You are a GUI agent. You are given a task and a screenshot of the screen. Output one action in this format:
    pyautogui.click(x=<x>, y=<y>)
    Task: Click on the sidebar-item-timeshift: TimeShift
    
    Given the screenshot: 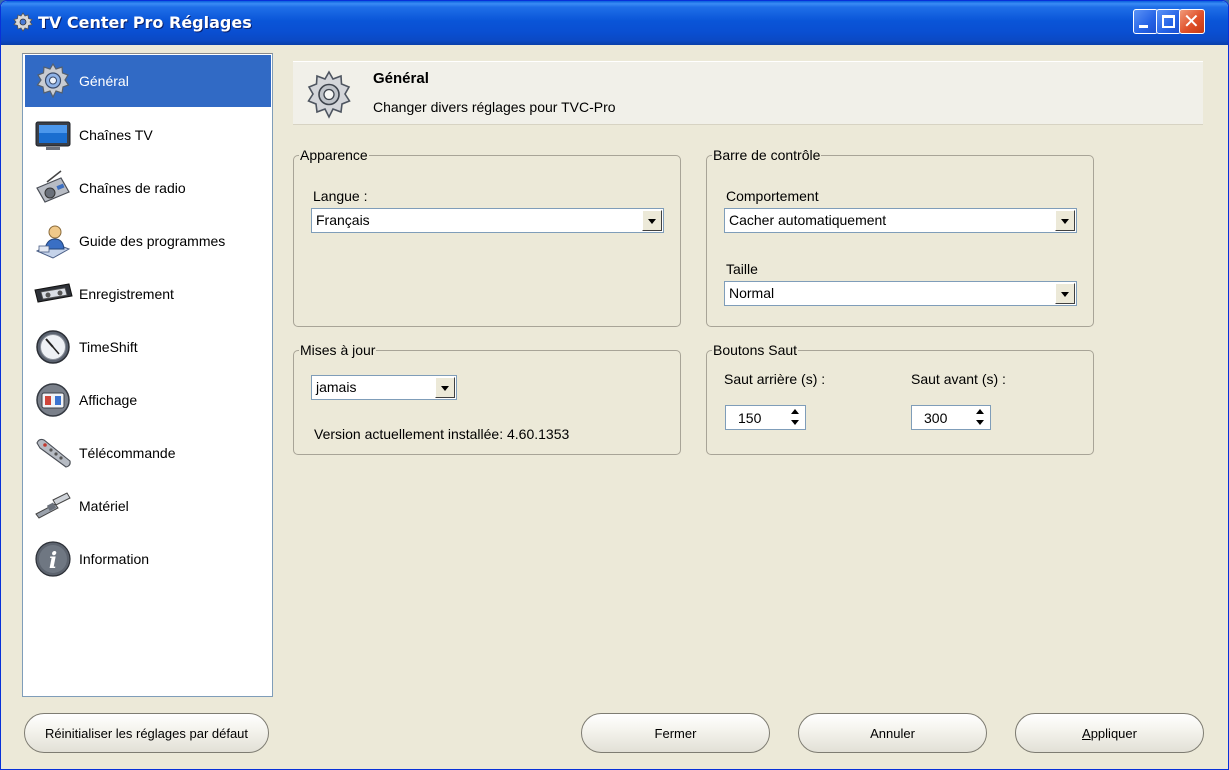 What is the action you would take?
    pyautogui.click(x=148, y=347)
    